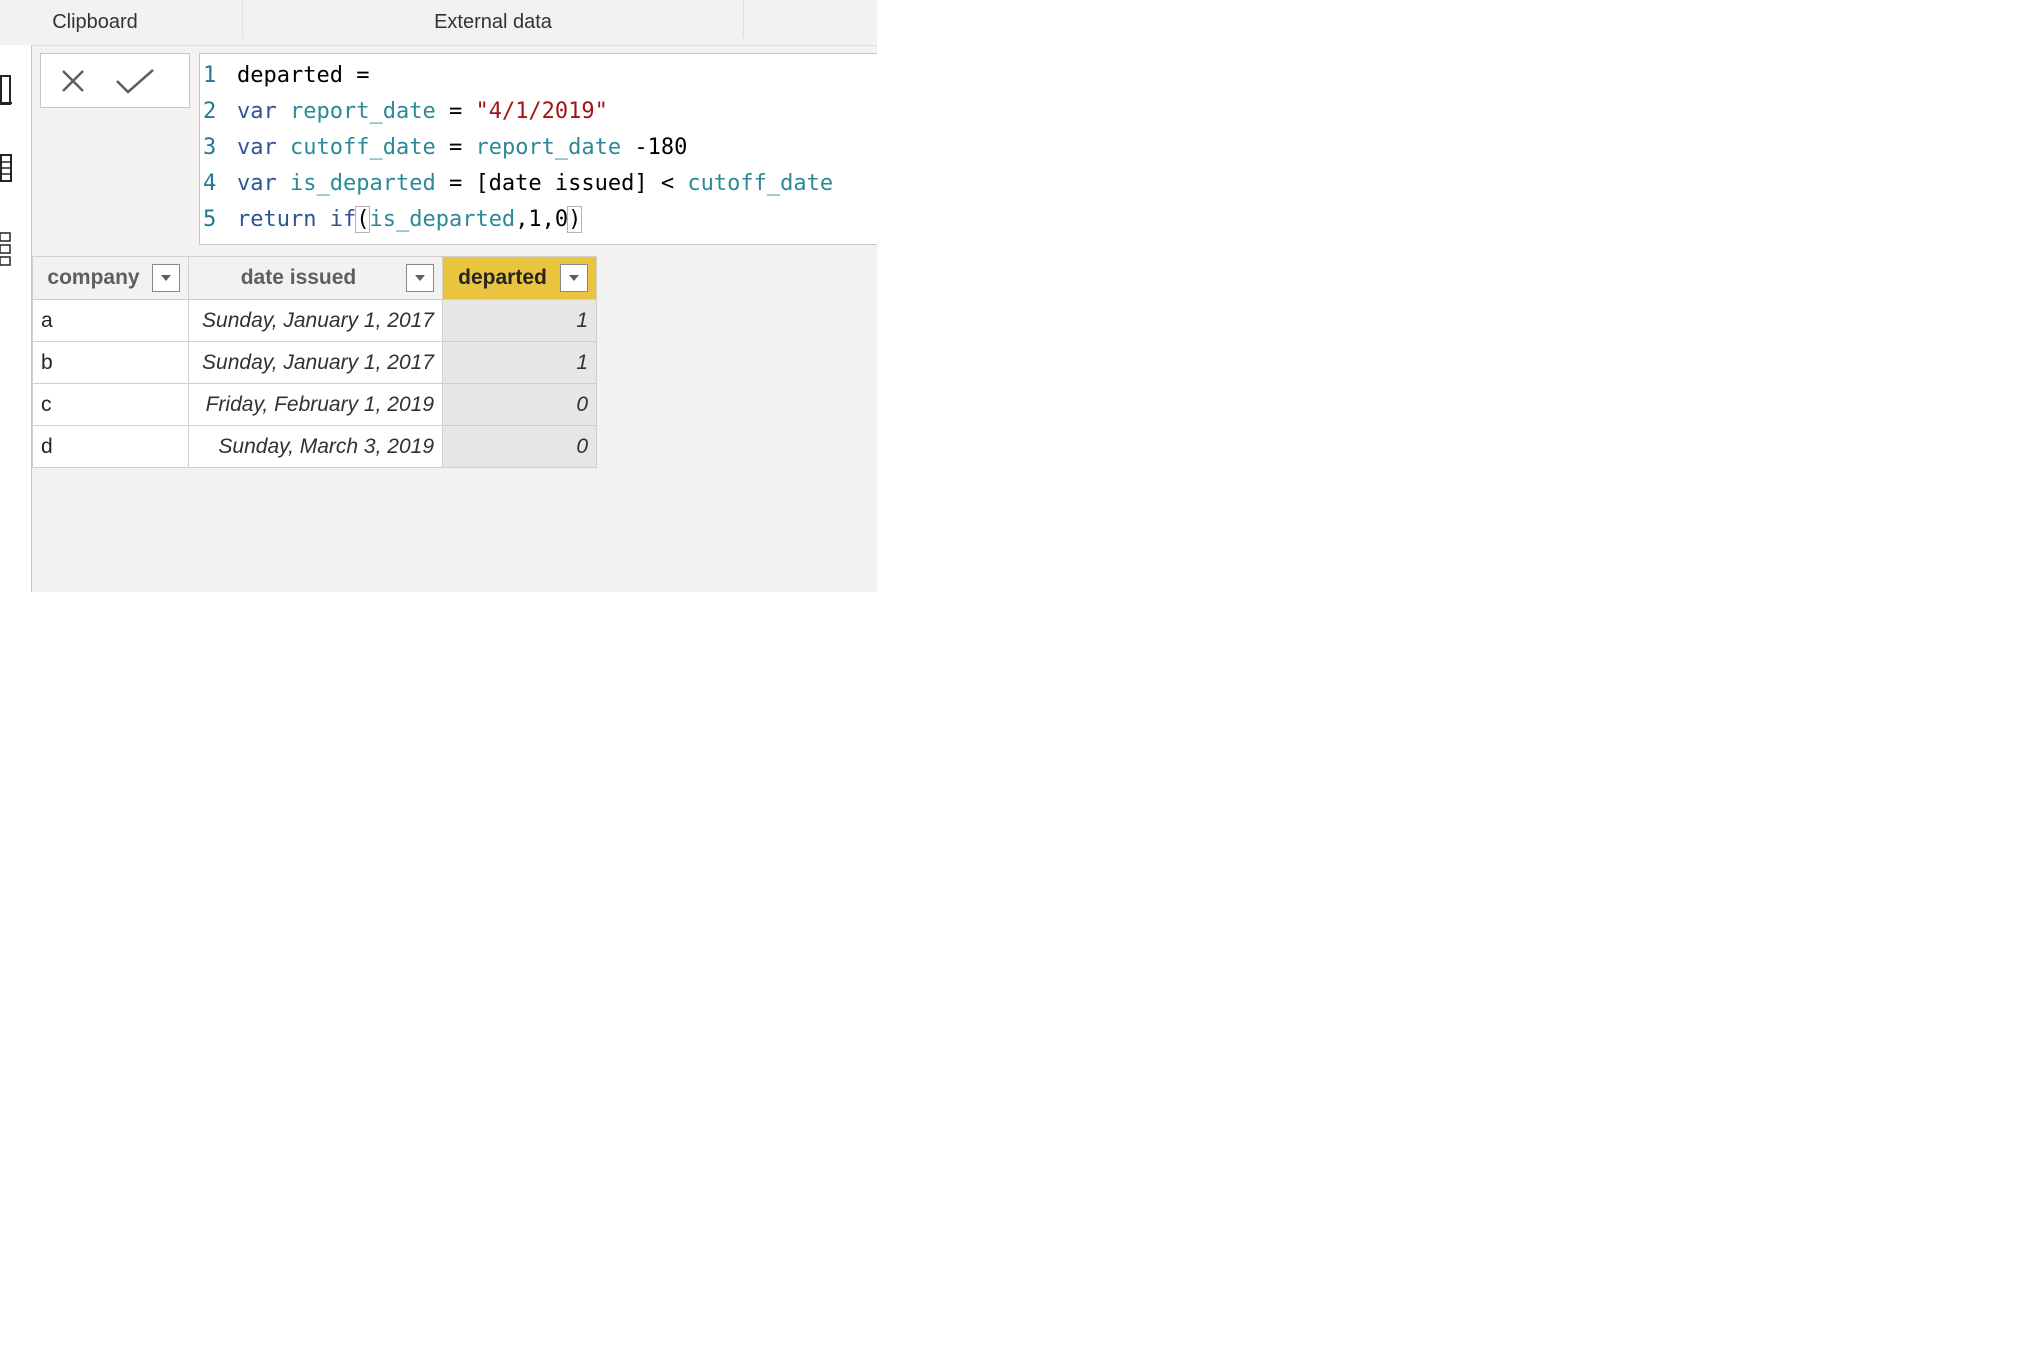  I want to click on cell-company: d, so click(110, 446).